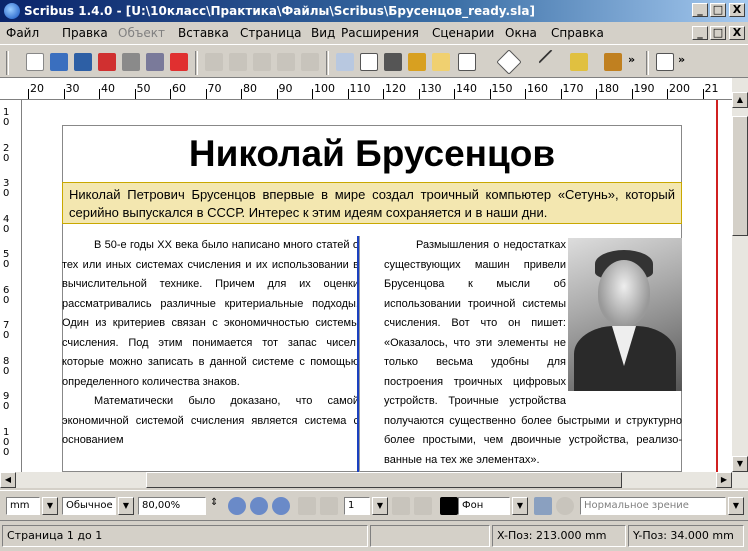 The height and width of the screenshot is (551, 748). I want to click on ruler-tick-label: 80, so click(6, 366).